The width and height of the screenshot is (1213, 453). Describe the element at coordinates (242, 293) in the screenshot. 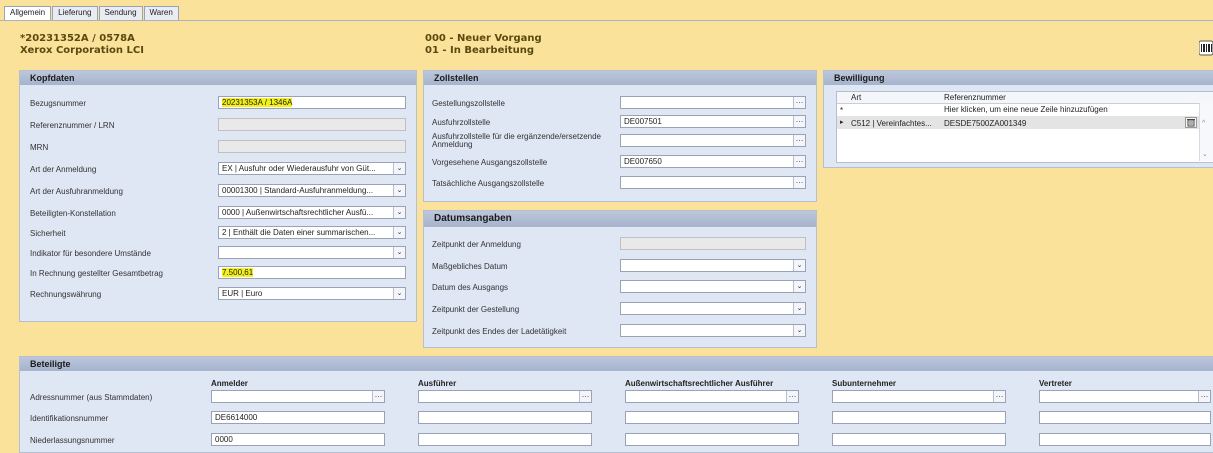

I see `select-value: EUR | Euro` at that location.